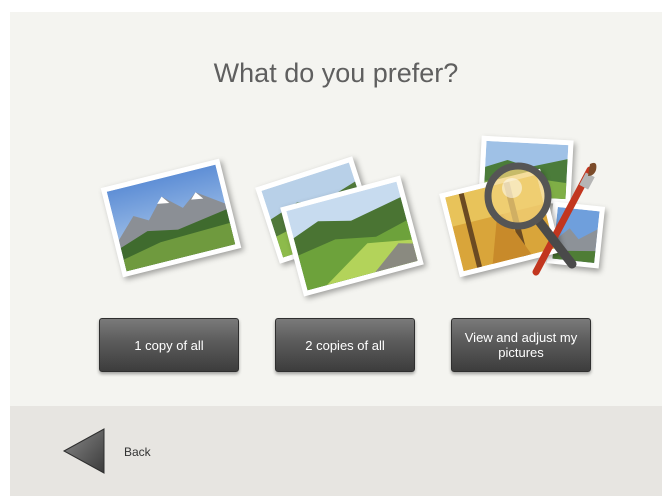 This screenshot has height=504, width=670. I want to click on mountain-photo-image, so click(171, 218).